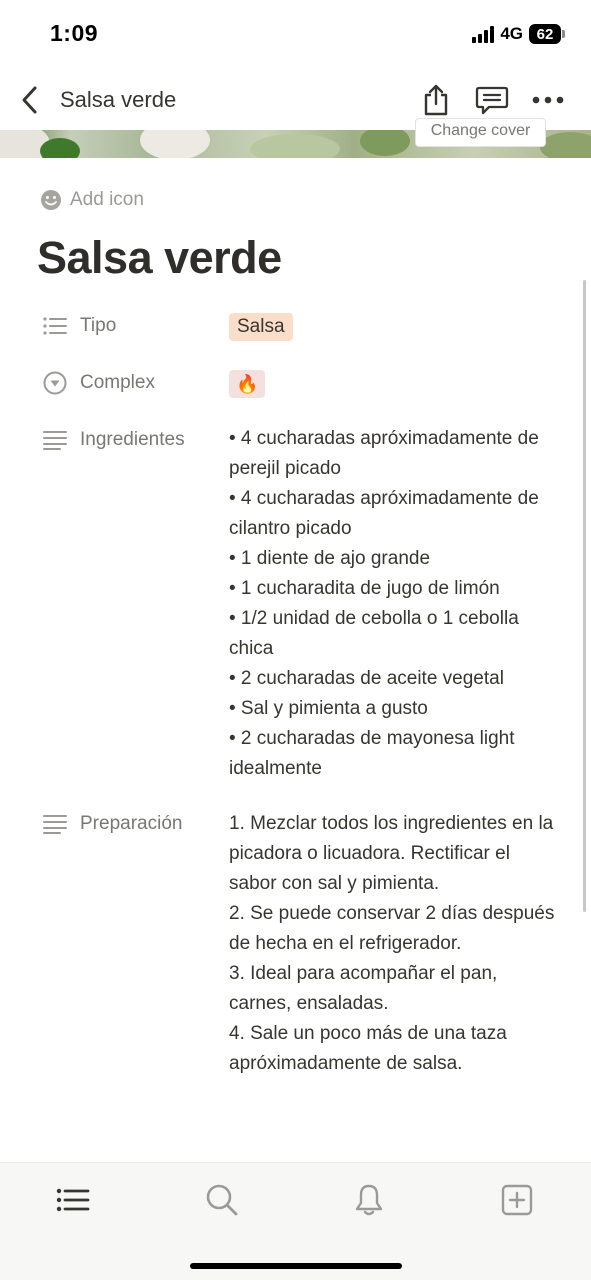  Describe the element at coordinates (296, 1266) in the screenshot. I see `home-indicator` at that location.